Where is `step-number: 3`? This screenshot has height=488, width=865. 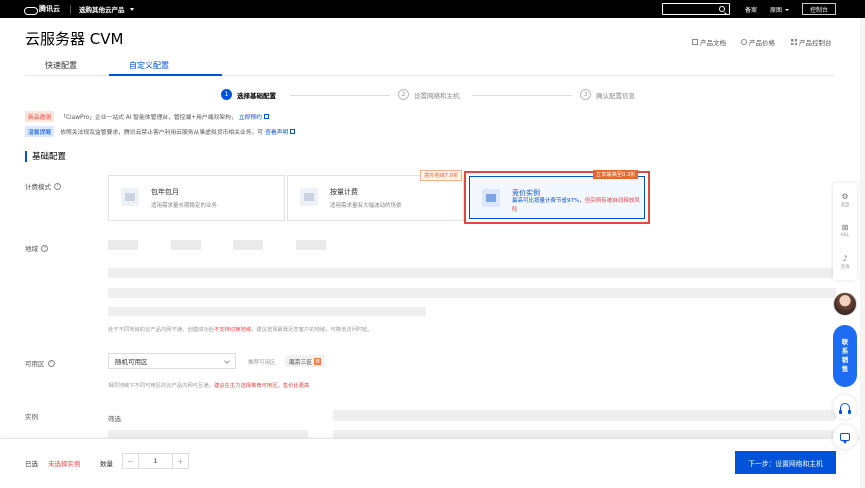 step-number: 3 is located at coordinates (585, 94).